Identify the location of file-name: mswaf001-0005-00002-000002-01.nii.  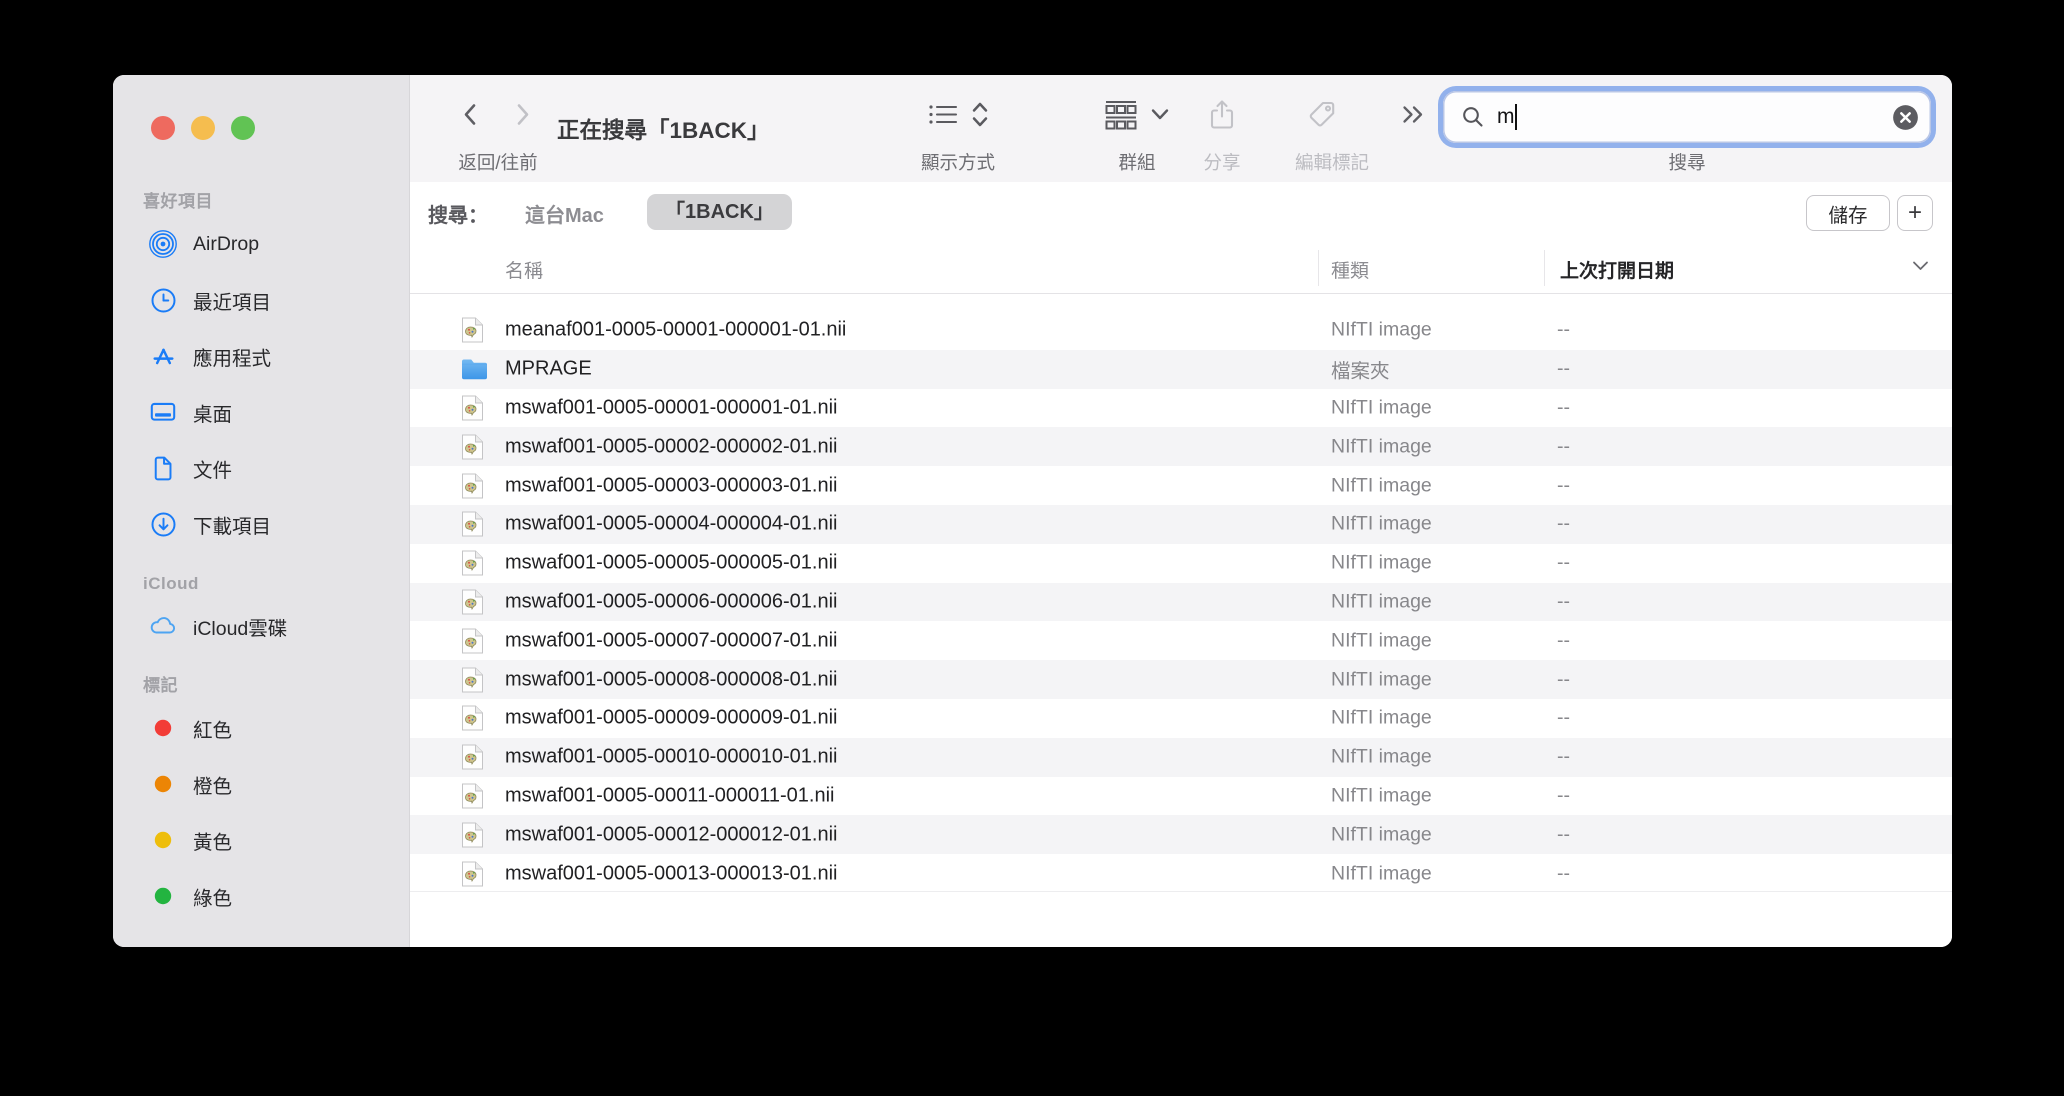
(671, 446).